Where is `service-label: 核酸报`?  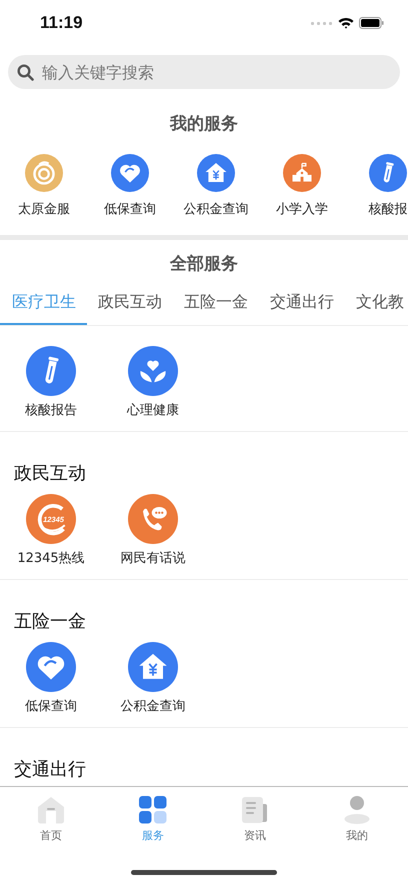 service-label: 核酸报 is located at coordinates (388, 209).